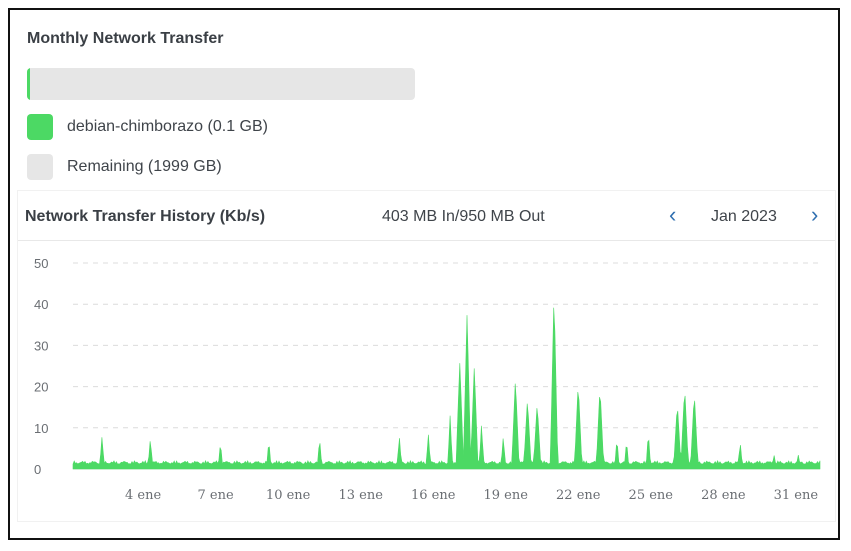 This screenshot has height=551, width=851. I want to click on legend-label-used: debian-chimborazo (0.1 GB), so click(167, 126).